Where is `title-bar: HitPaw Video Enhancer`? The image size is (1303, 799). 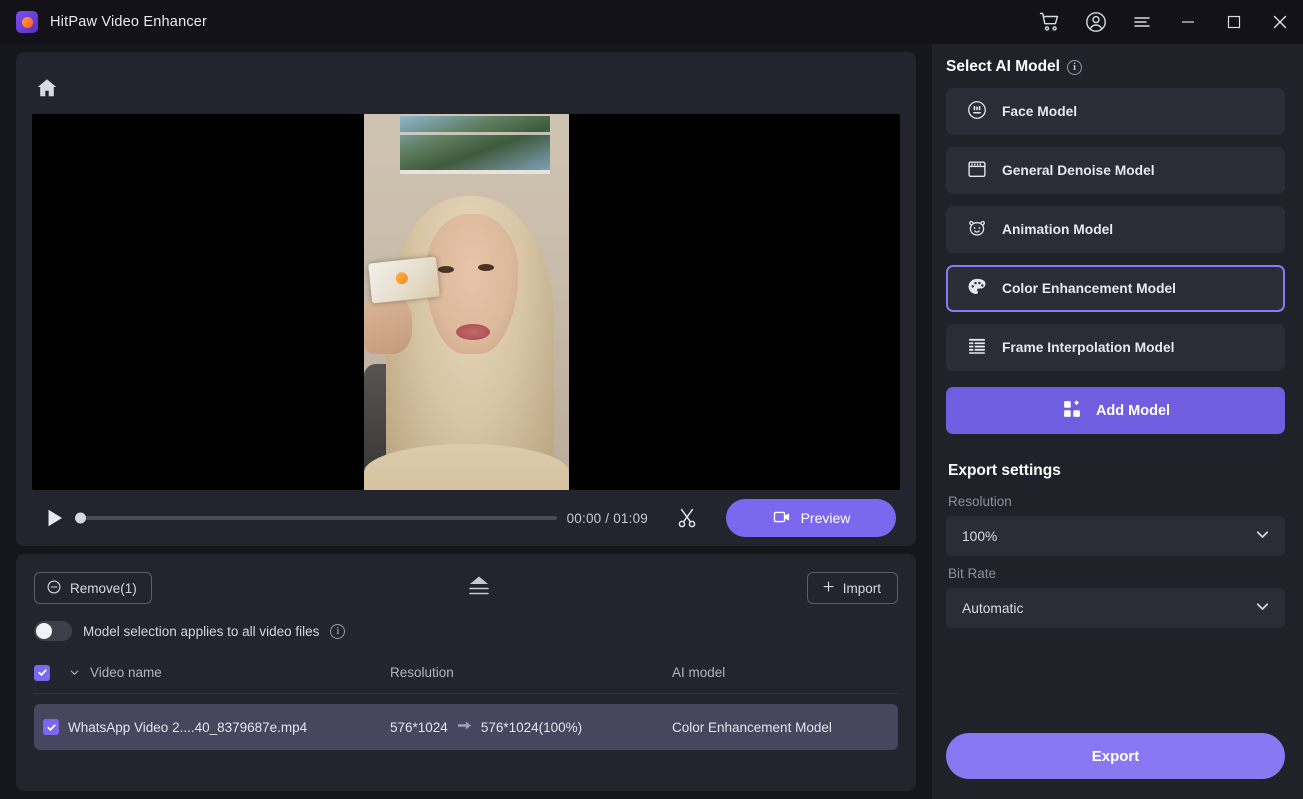 title-bar: HitPaw Video Enhancer is located at coordinates (651, 22).